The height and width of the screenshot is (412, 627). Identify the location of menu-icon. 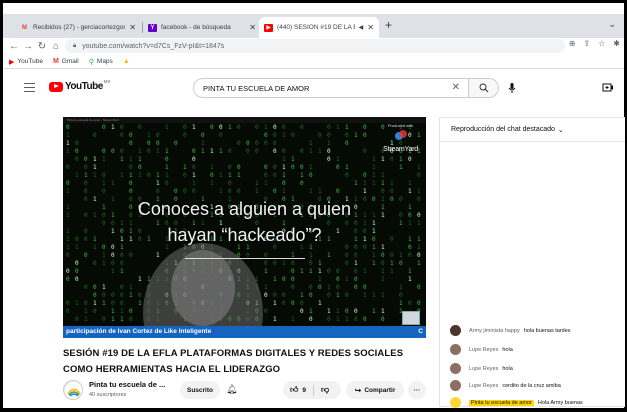
(29, 88).